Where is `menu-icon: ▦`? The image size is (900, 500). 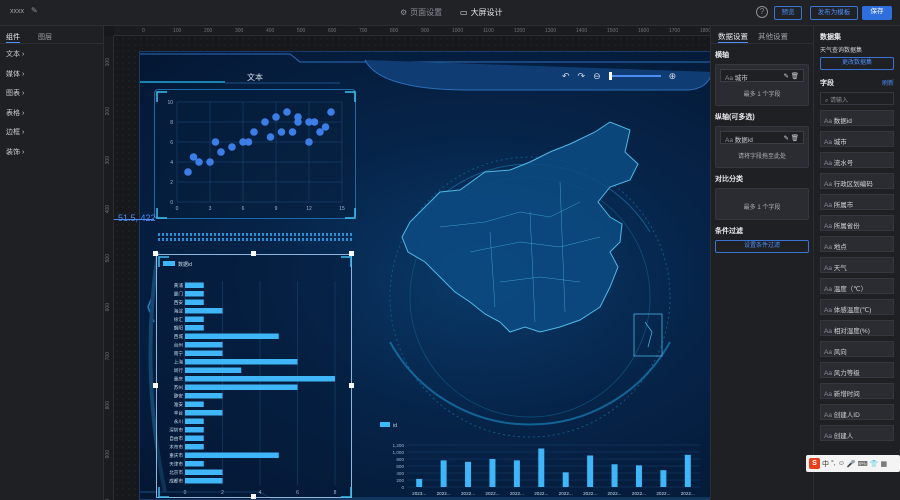
menu-icon: ▦ is located at coordinates (883, 464).